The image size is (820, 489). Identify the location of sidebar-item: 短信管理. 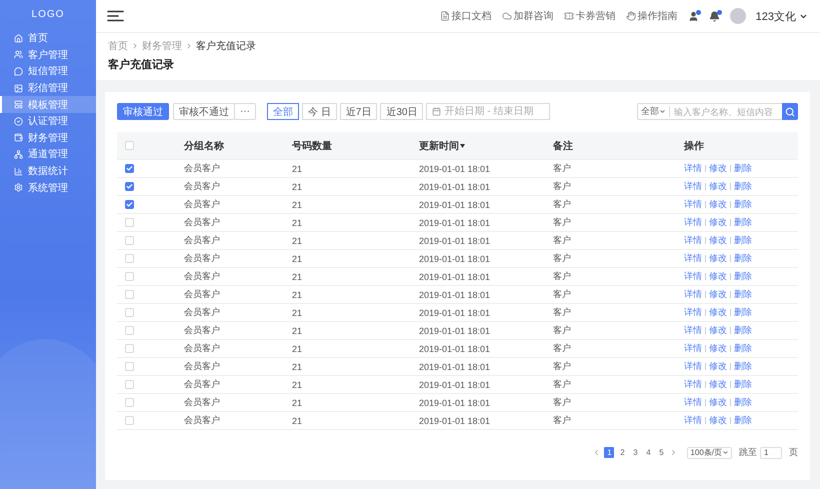
(48, 71).